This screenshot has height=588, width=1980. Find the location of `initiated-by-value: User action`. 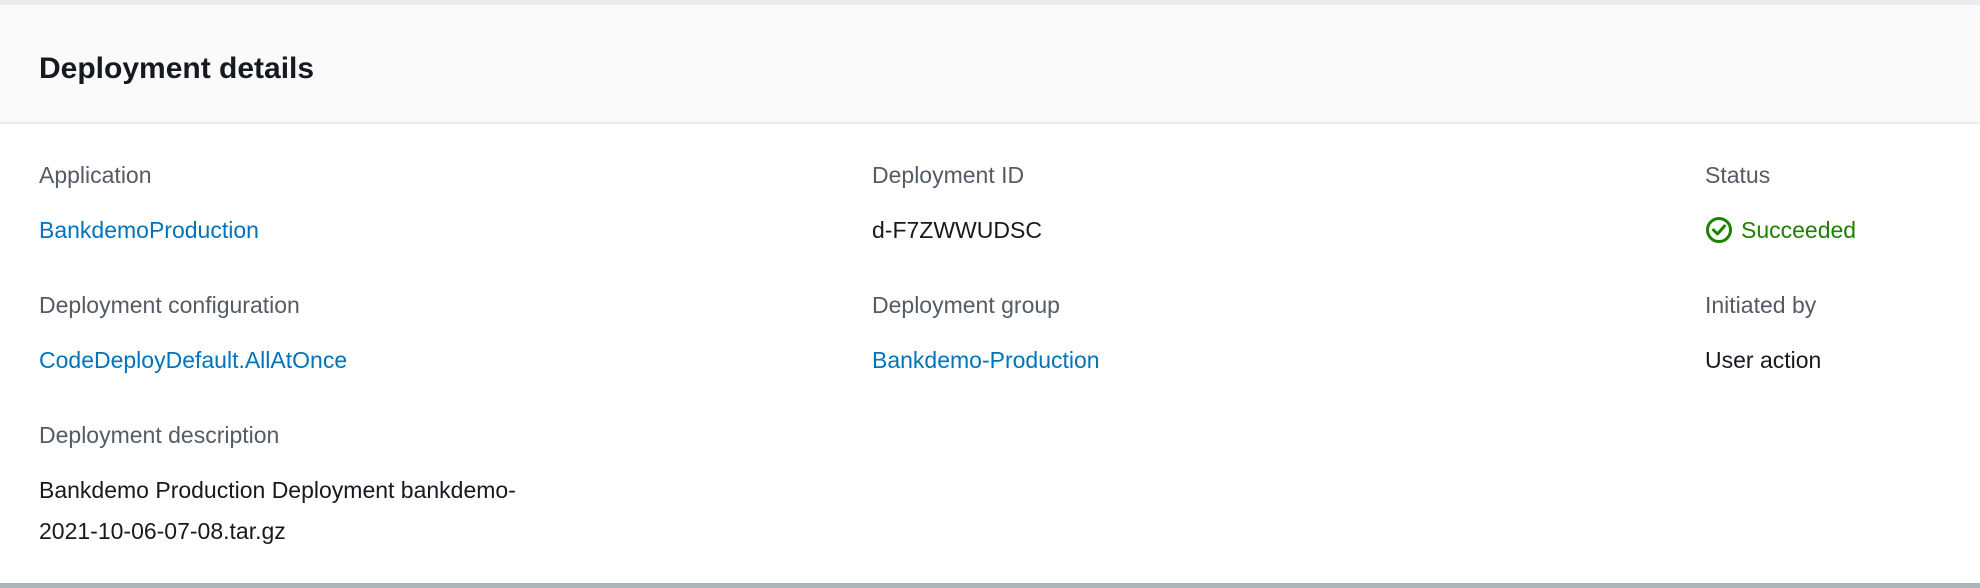

initiated-by-value: User action is located at coordinates (1763, 360).